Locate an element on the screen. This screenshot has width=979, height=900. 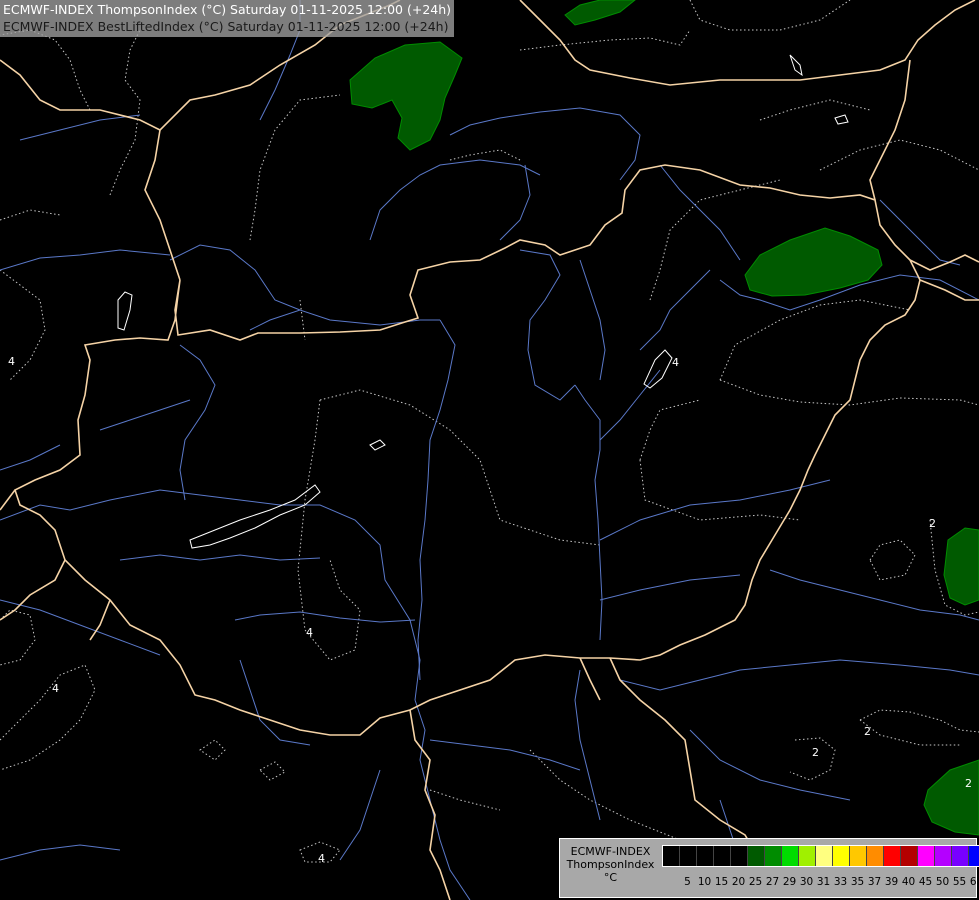
legend-tick-label: 55 is located at coordinates (959, 882).